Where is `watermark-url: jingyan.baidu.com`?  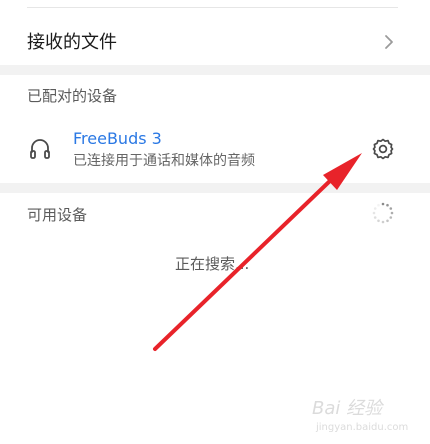 watermark-url: jingyan.baidu.com is located at coordinates (362, 427).